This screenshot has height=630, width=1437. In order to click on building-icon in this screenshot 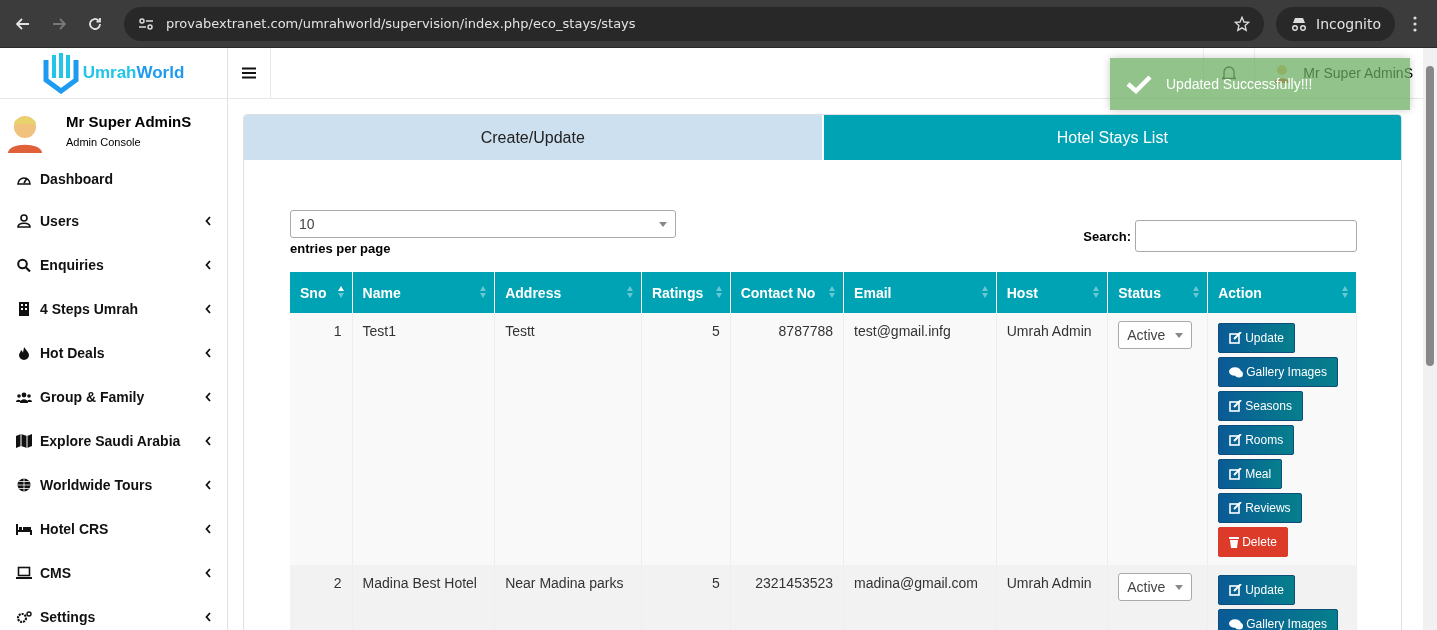, I will do `click(24, 309)`.